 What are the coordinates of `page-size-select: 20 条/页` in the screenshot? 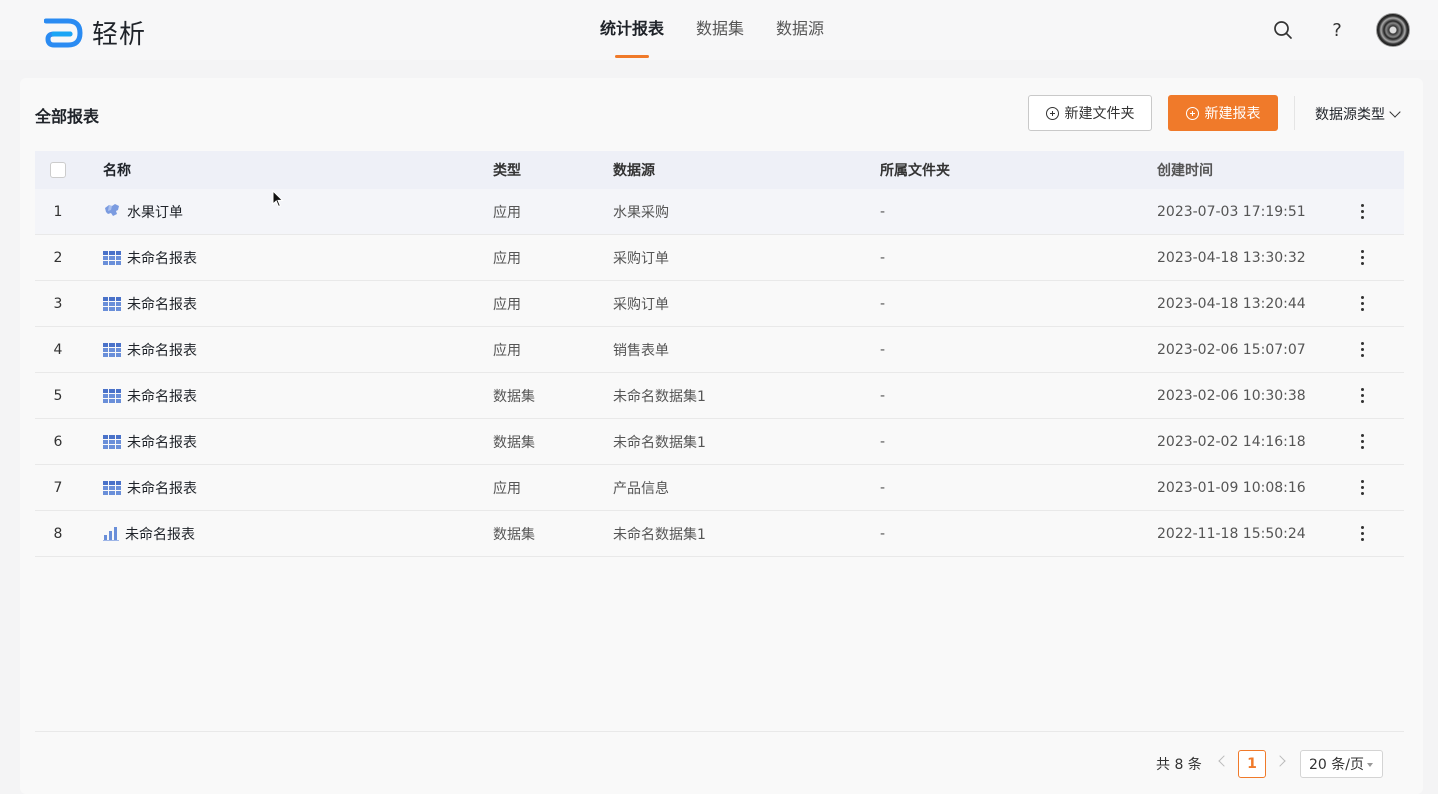 It's located at (1341, 764).